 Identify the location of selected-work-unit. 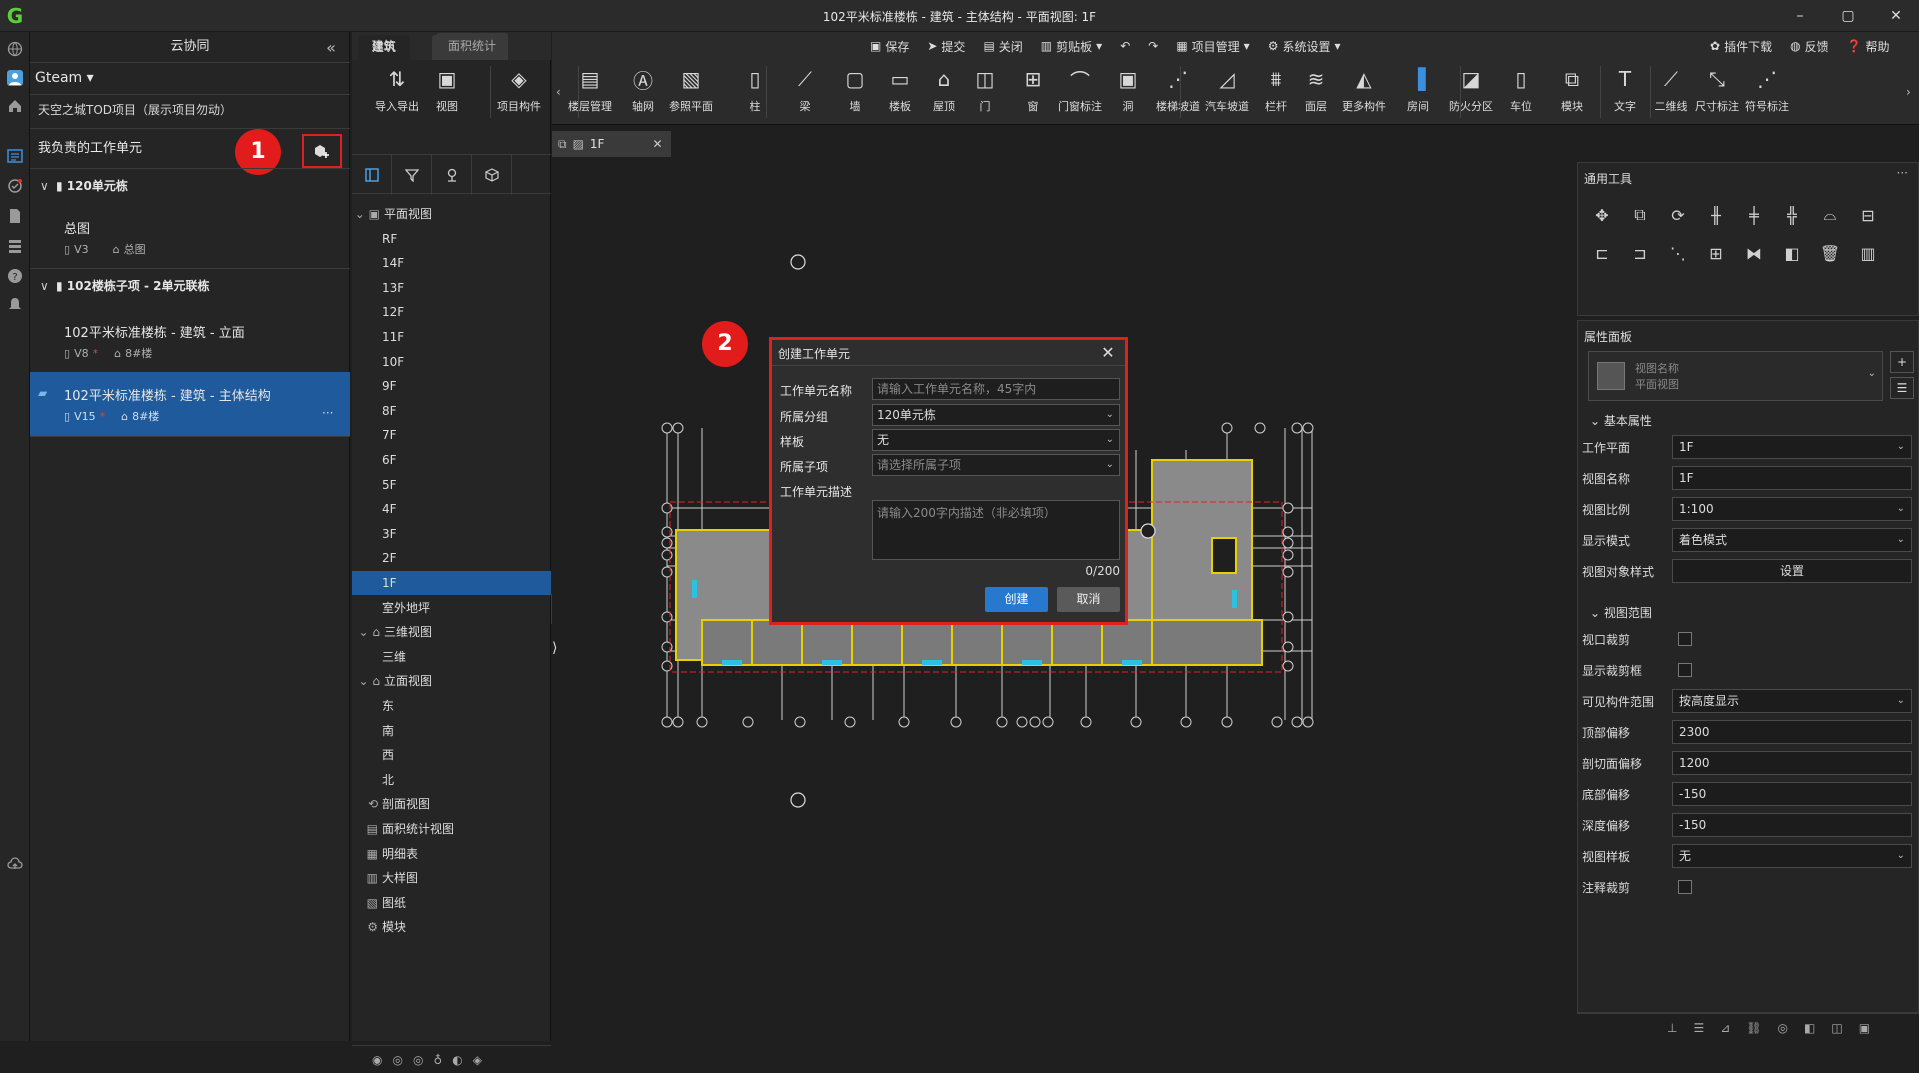
(190, 404).